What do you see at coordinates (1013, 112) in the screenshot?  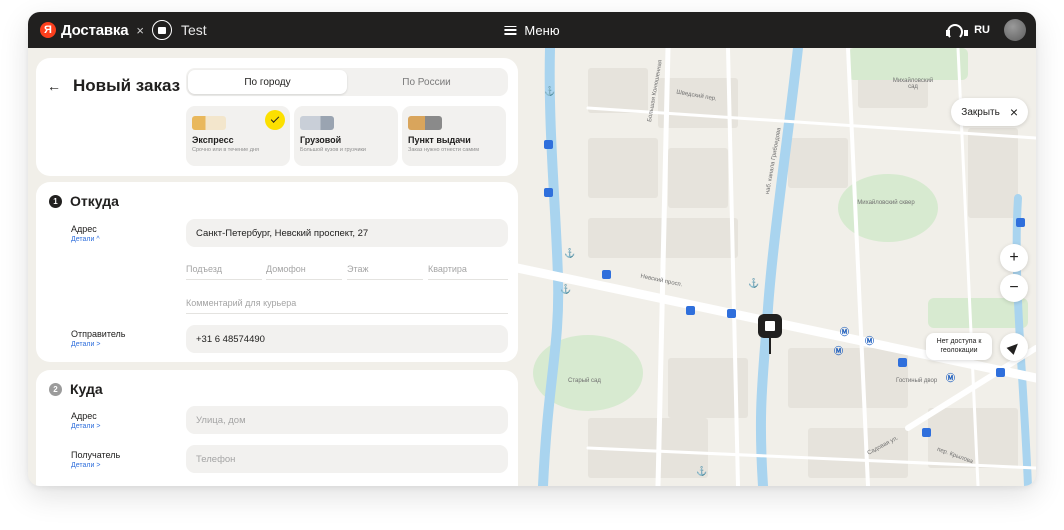 I see `close-icon: ×` at bounding box center [1013, 112].